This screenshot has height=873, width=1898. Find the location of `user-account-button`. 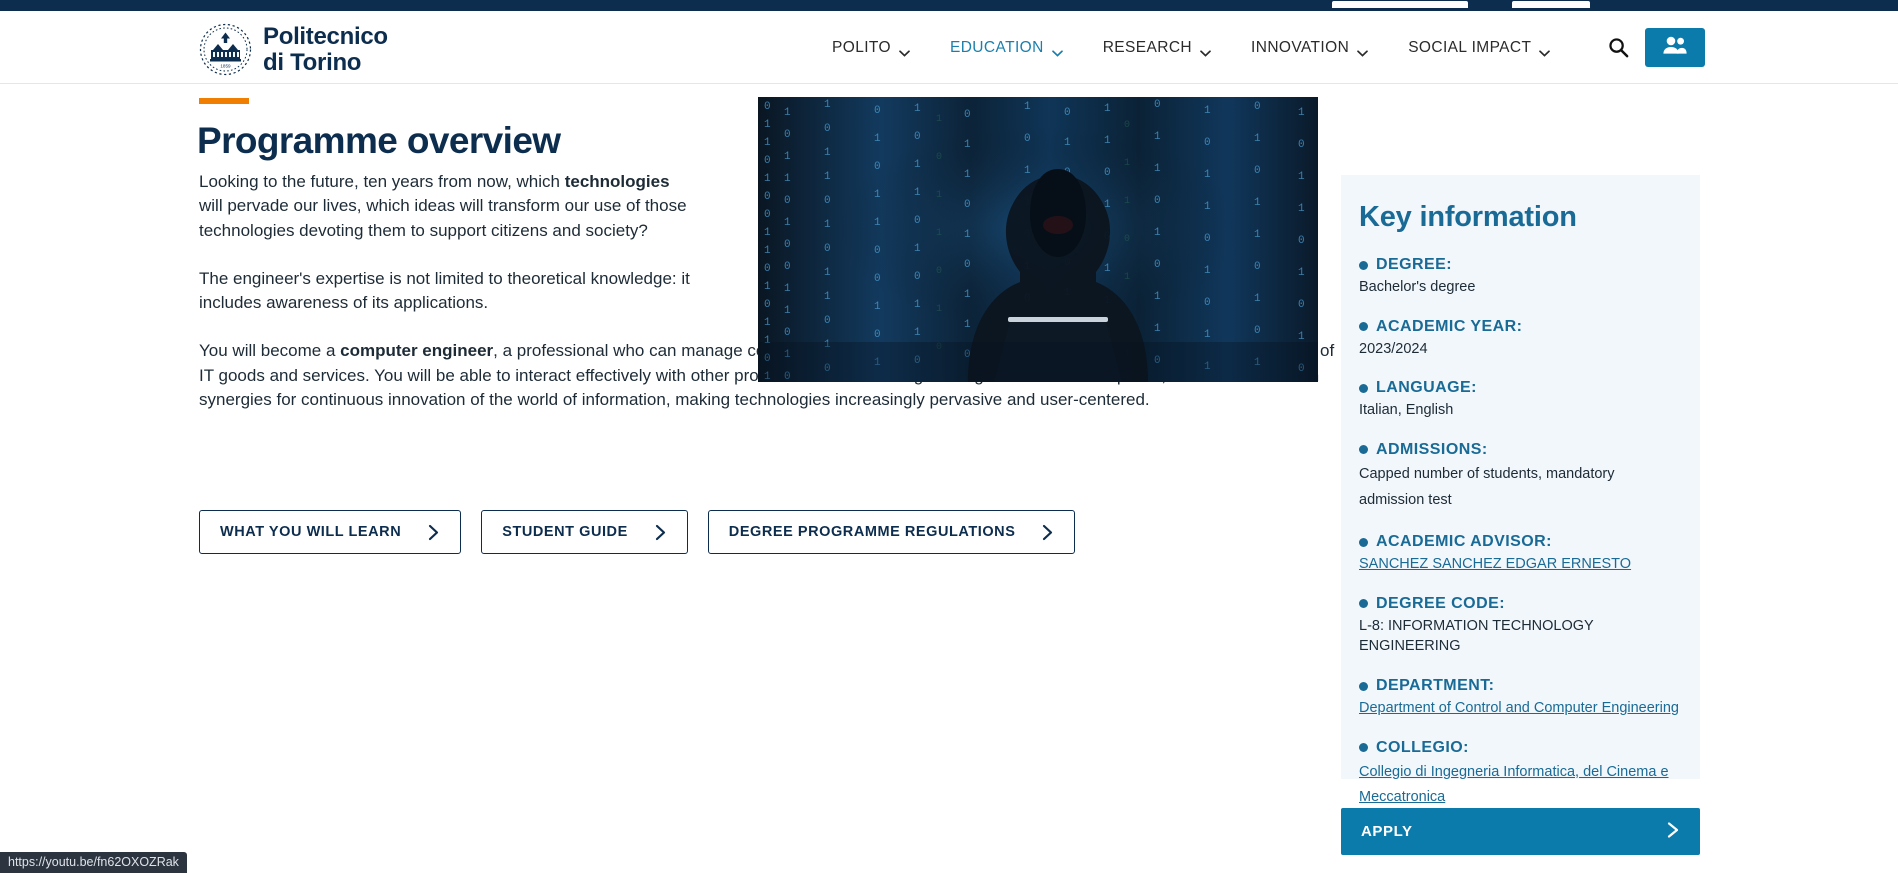

user-account-button is located at coordinates (1675, 47).